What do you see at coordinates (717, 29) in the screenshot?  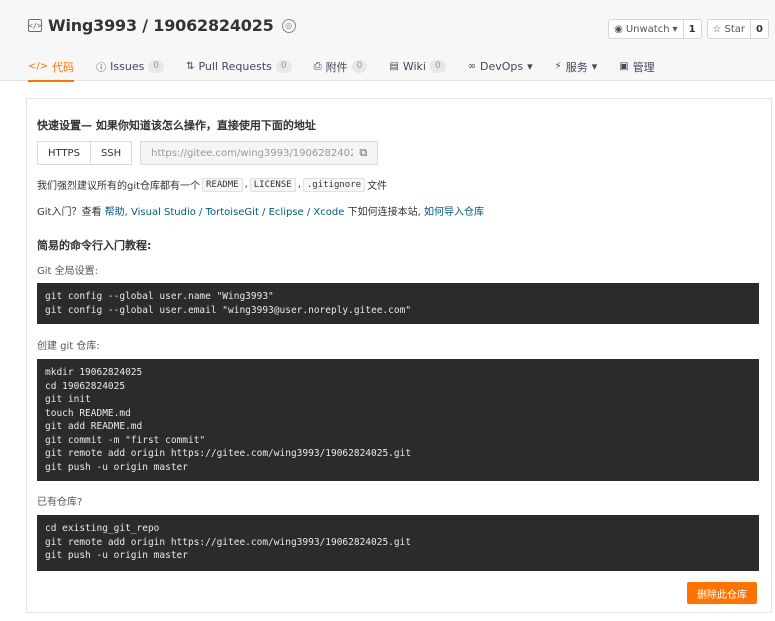 I see `star-icon: ☆` at bounding box center [717, 29].